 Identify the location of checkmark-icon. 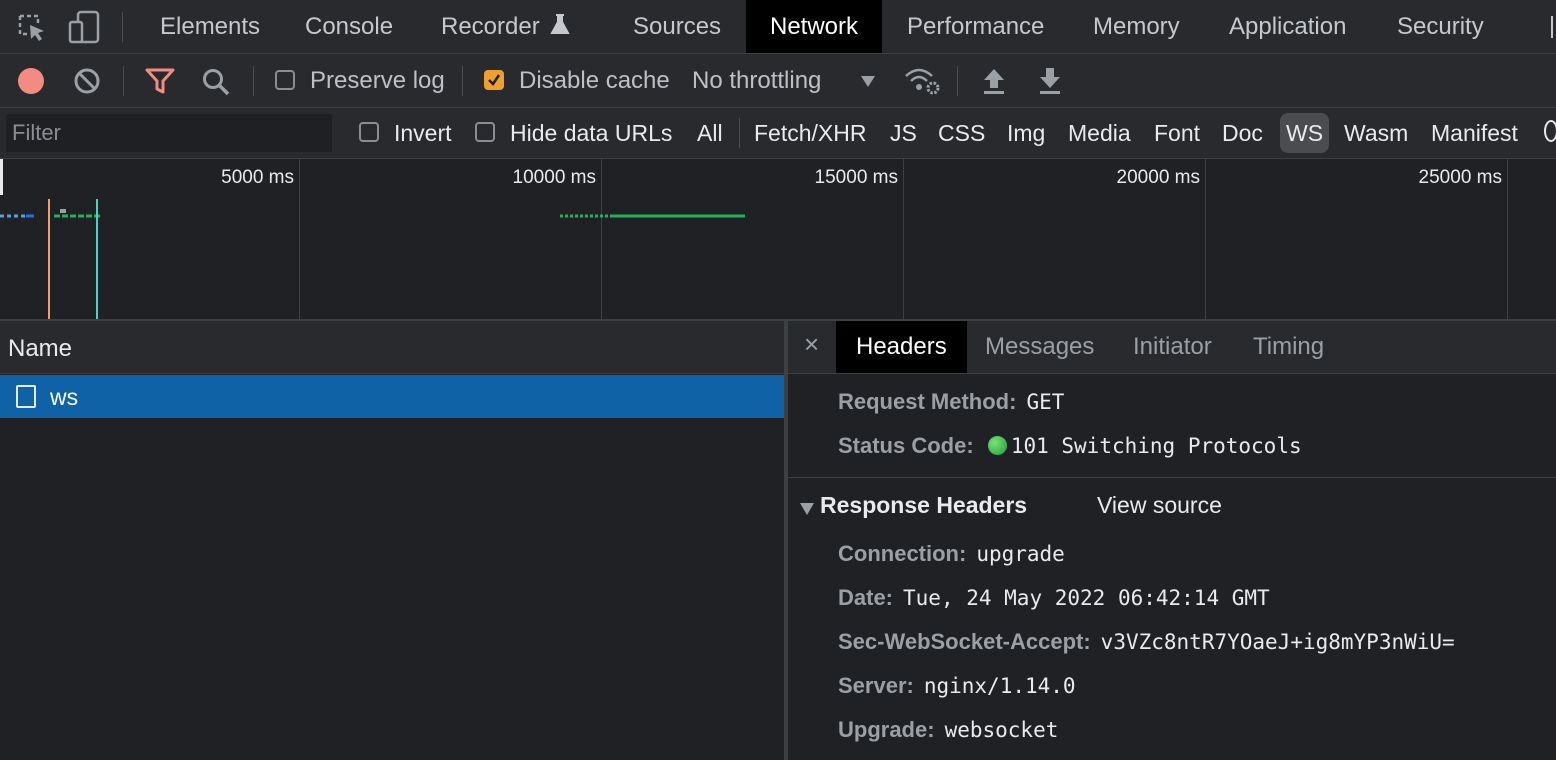
(494, 80).